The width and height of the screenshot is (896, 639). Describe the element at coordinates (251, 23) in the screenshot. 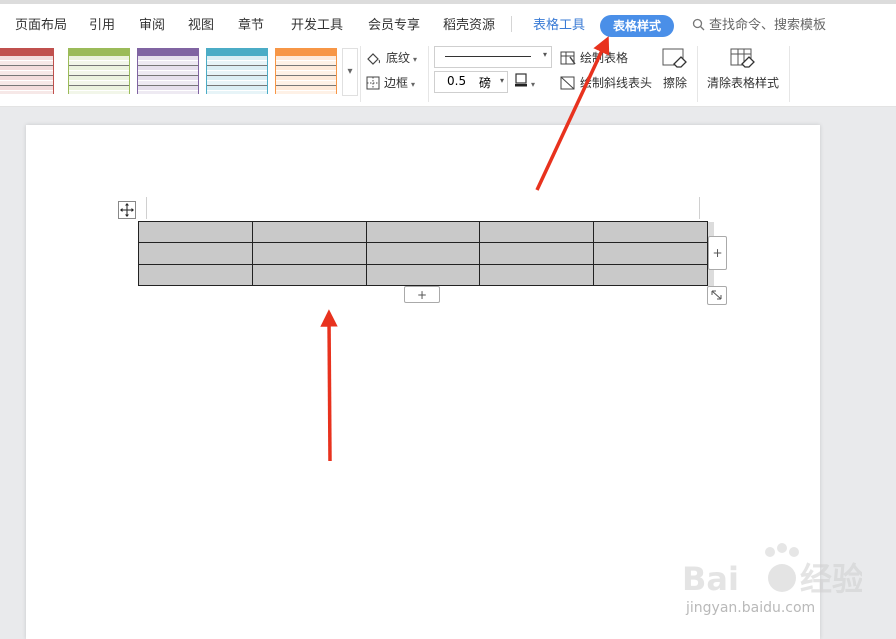

I see `tab-section: 章节` at that location.